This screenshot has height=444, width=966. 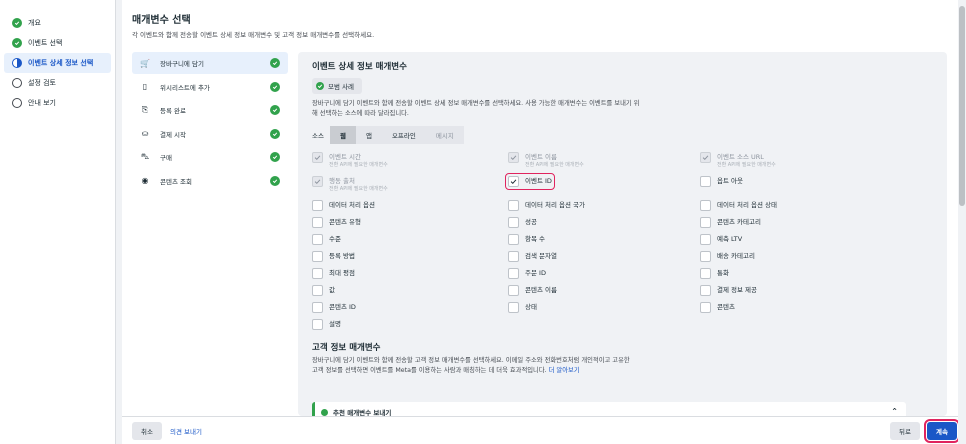 What do you see at coordinates (145, 86) in the screenshot?
I see `bookmark-icon: ▯` at bounding box center [145, 86].